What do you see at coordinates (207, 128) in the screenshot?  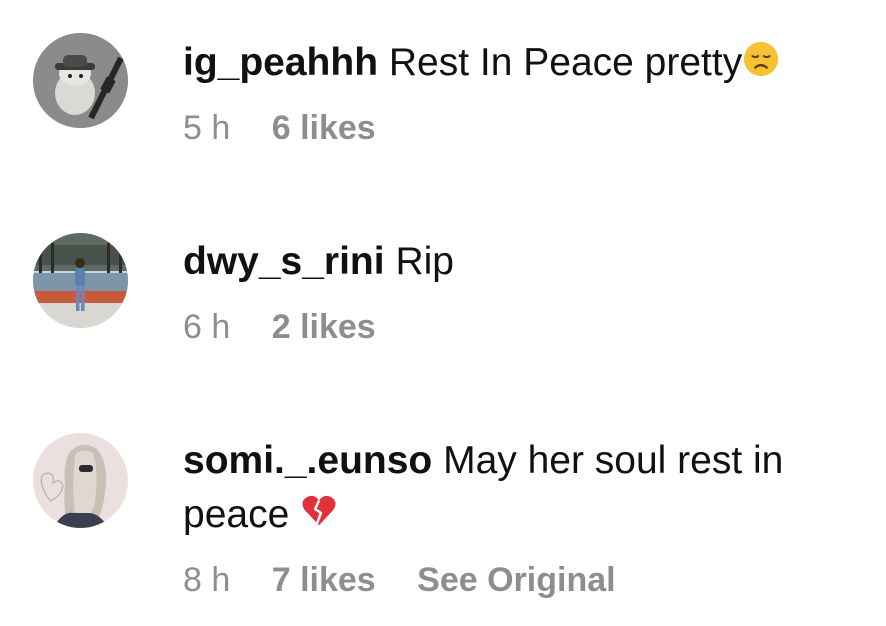 I see `comment-time: 5 h` at bounding box center [207, 128].